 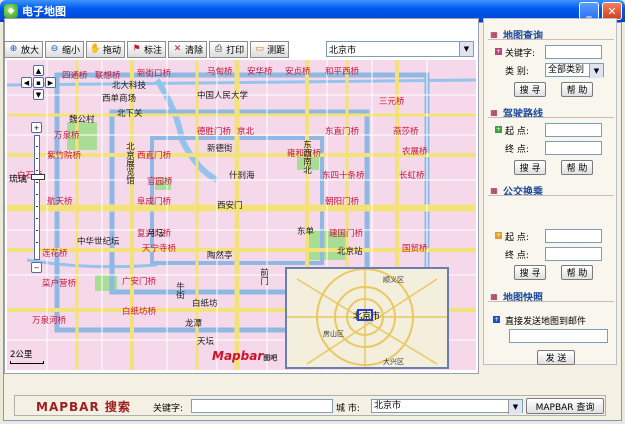 What do you see at coordinates (230, 206) in the screenshot?
I see `map-label: 西安门` at bounding box center [230, 206].